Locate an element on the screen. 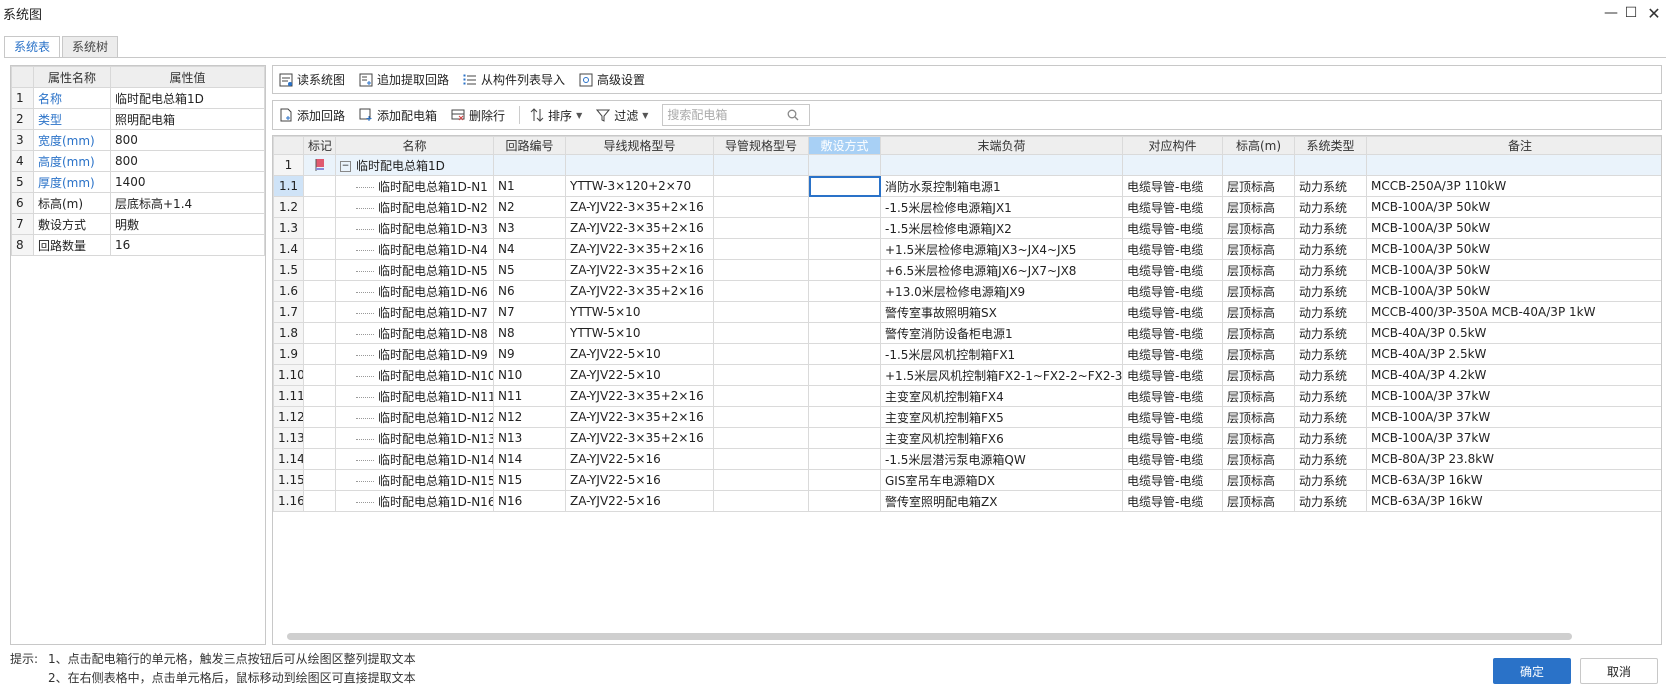 Image resolution: width=1670 pixels, height=690 pixels. add-circuit-button: 添加回路 is located at coordinates (312, 115).